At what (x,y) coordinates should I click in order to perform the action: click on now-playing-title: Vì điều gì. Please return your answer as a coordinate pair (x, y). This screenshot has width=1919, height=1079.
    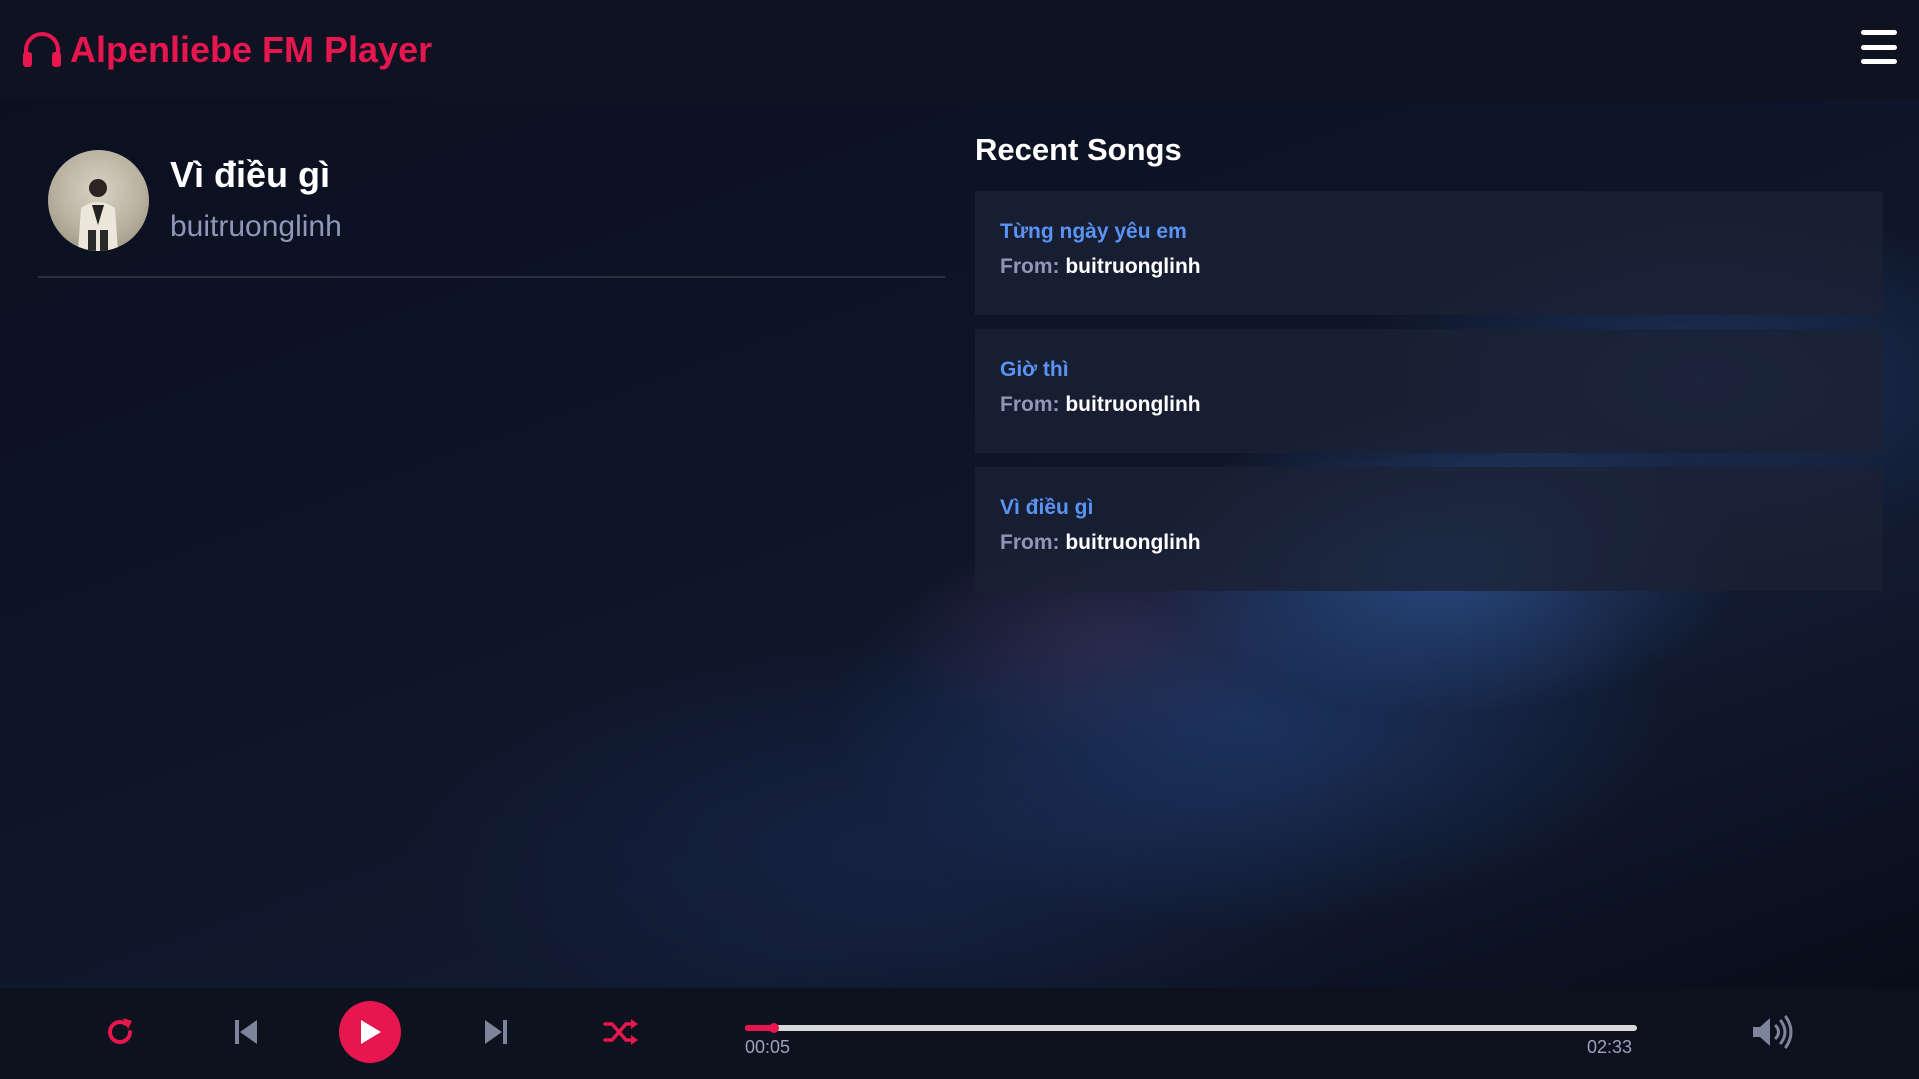
    Looking at the image, I should click on (250, 174).